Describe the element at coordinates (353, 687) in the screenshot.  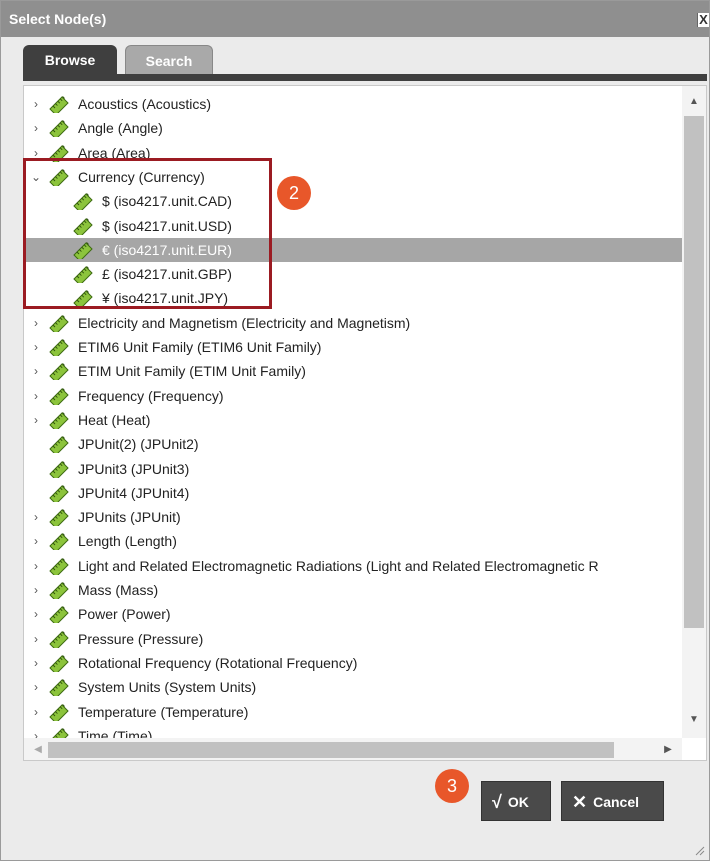
I see `tree-node: › System Units (System Units)` at that location.